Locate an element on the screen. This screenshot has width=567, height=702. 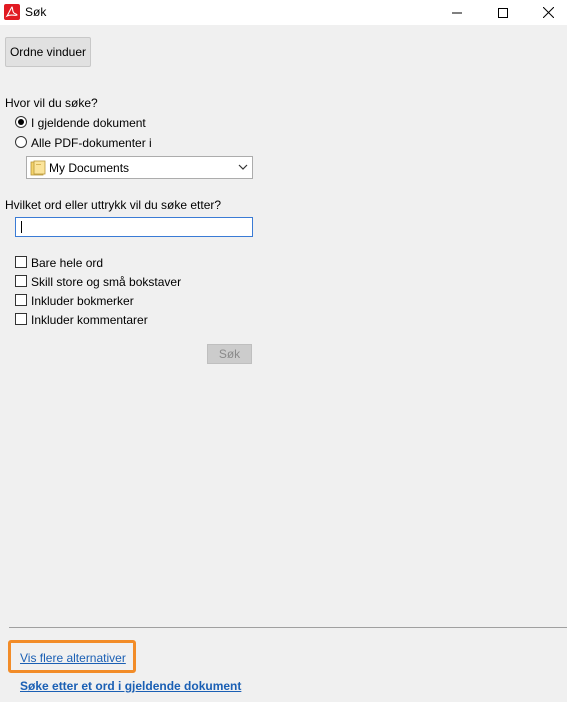
checkbox-include-comments is located at coordinates (21, 319).